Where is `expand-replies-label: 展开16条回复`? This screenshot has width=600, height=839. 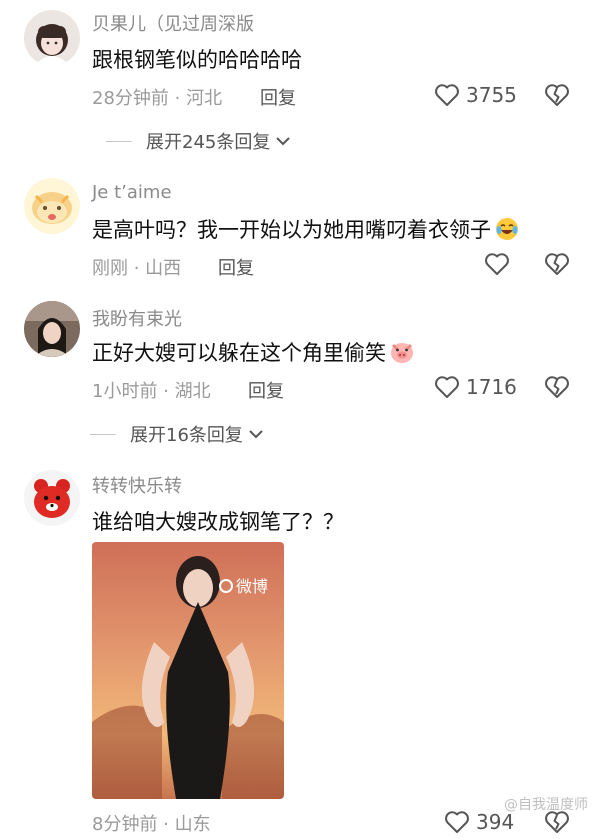
expand-replies-label: 展开16条回复 is located at coordinates (186, 435).